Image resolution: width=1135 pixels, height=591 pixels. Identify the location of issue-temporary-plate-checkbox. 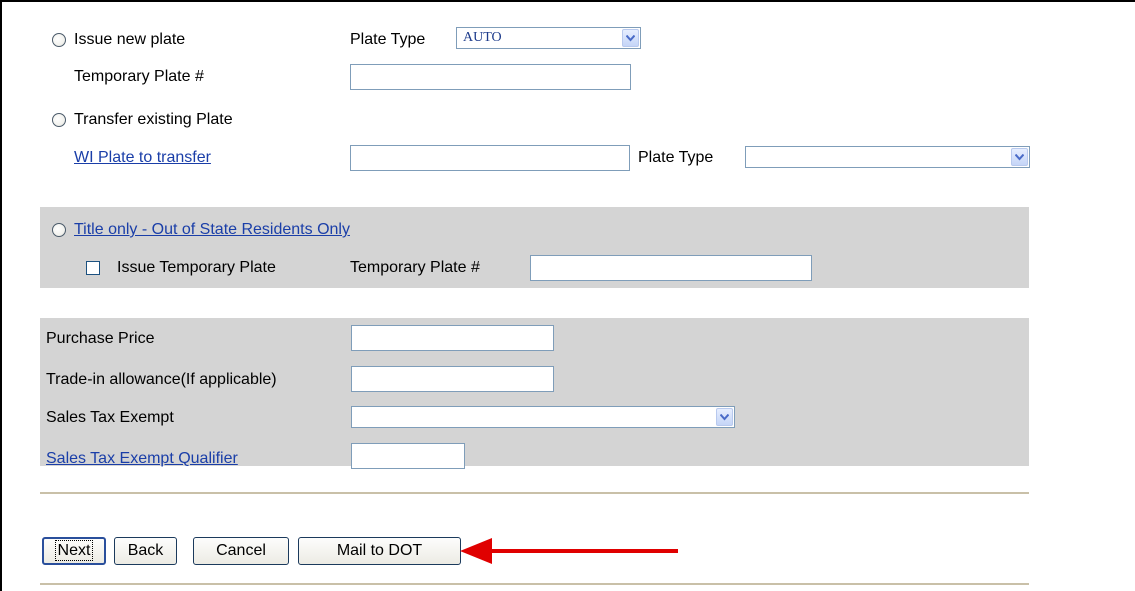
(93, 268).